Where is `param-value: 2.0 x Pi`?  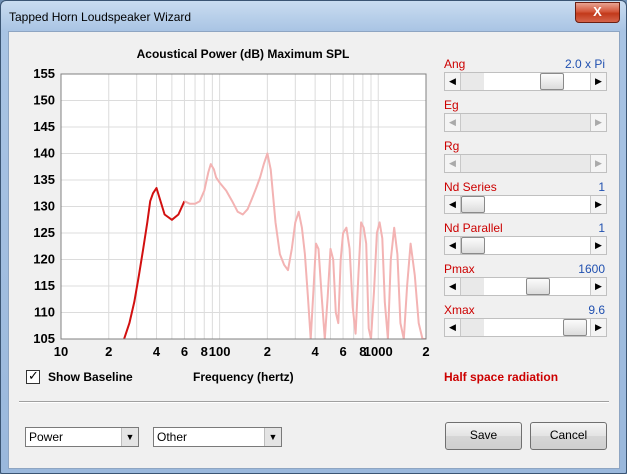
param-value: 2.0 x Pi is located at coordinates (584, 64).